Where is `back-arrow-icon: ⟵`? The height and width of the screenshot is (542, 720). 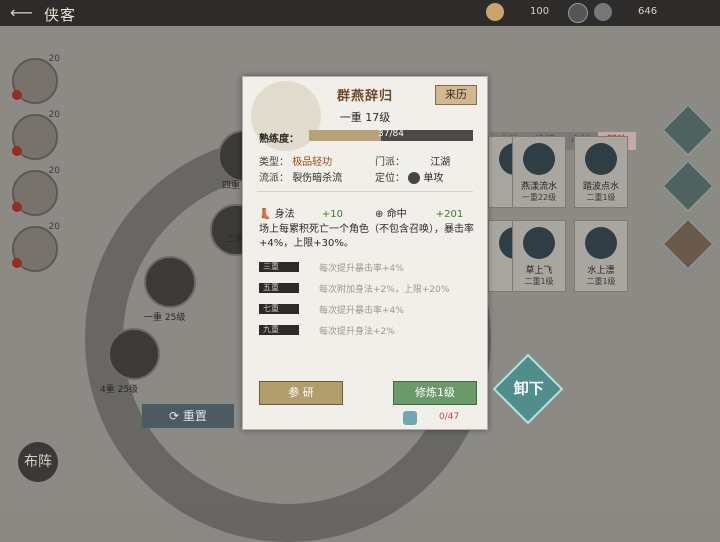 back-arrow-icon: ⟵ is located at coordinates (21, 12).